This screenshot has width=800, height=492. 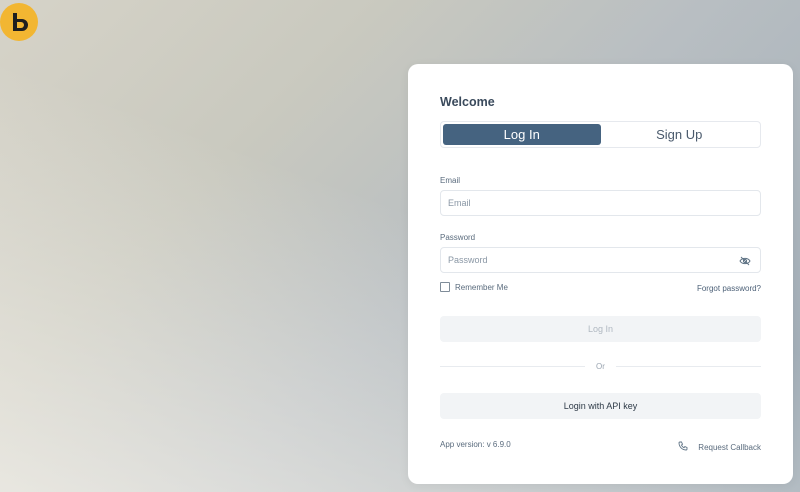 I want to click on divider-left, so click(x=512, y=366).